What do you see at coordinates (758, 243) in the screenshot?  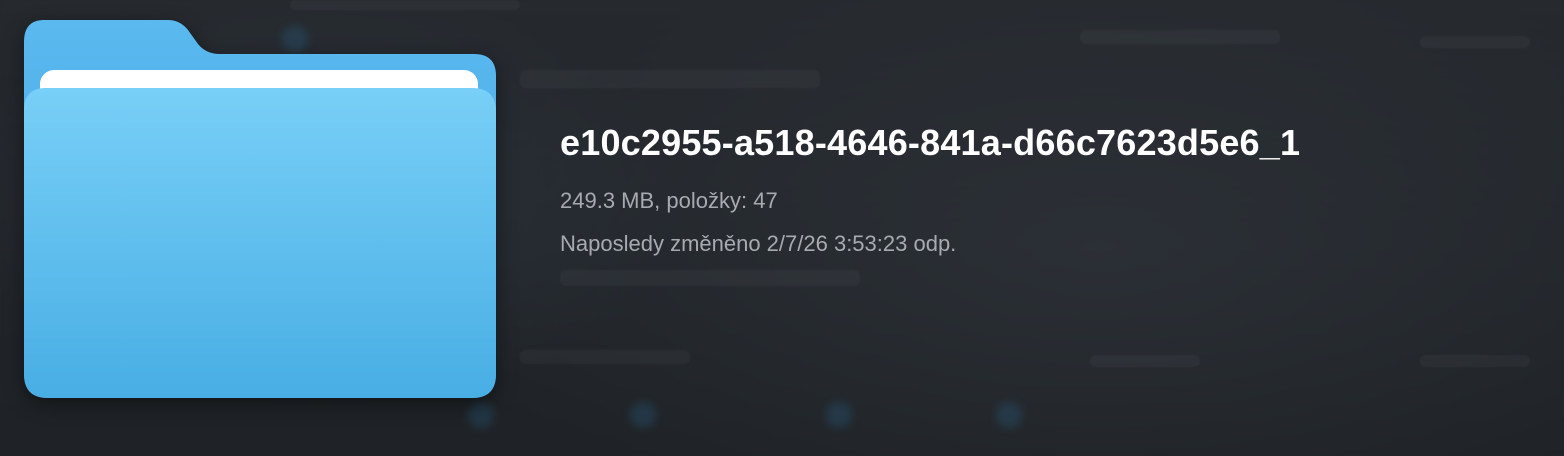 I see `last-modified: Naposledy změněno 2/7/26 3:53:23 odp.` at bounding box center [758, 243].